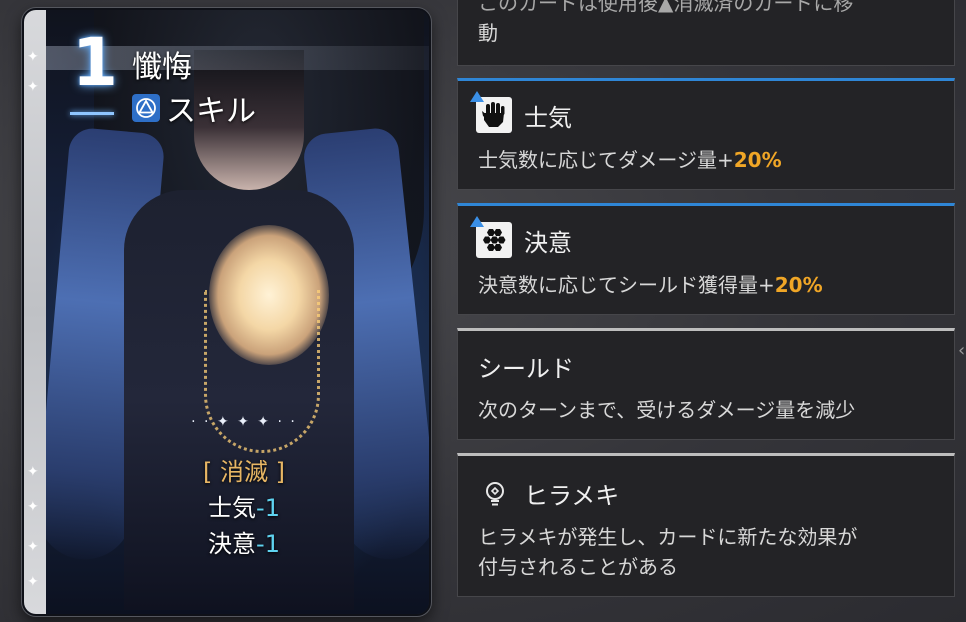 The image size is (966, 622). What do you see at coordinates (232, 544) in the screenshot?
I see `effect-label: 決意` at bounding box center [232, 544].